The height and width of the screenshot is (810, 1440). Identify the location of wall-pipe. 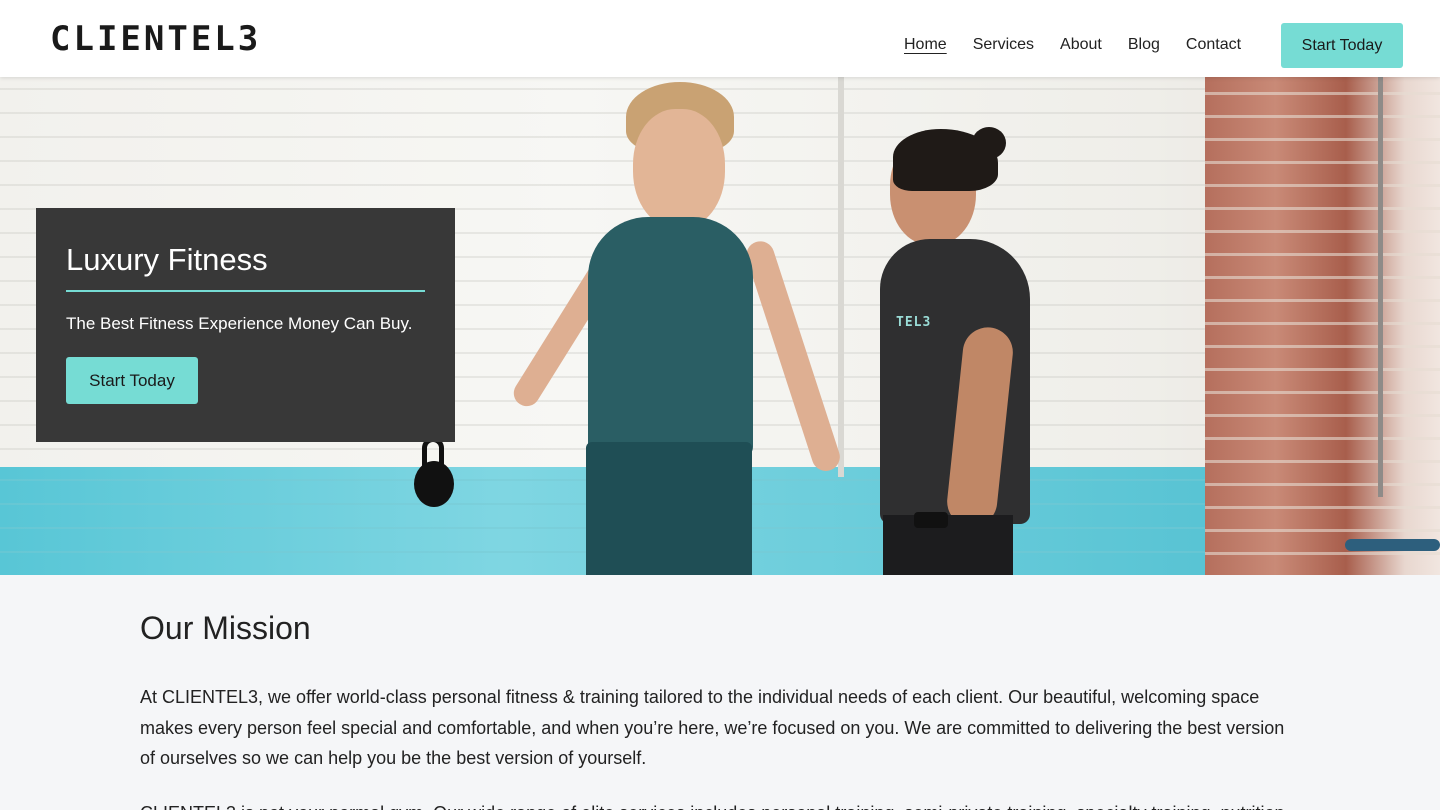
(841, 277).